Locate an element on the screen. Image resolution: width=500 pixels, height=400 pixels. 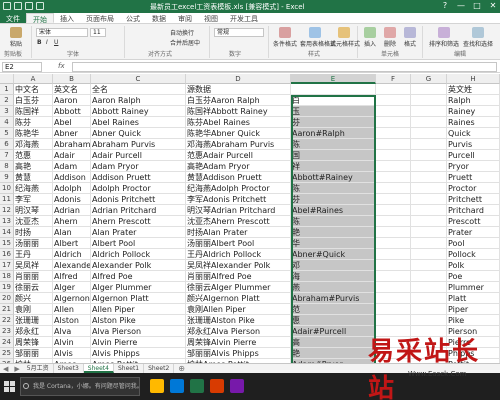
cell-h6: Purvis is located at coordinates (473, 144).